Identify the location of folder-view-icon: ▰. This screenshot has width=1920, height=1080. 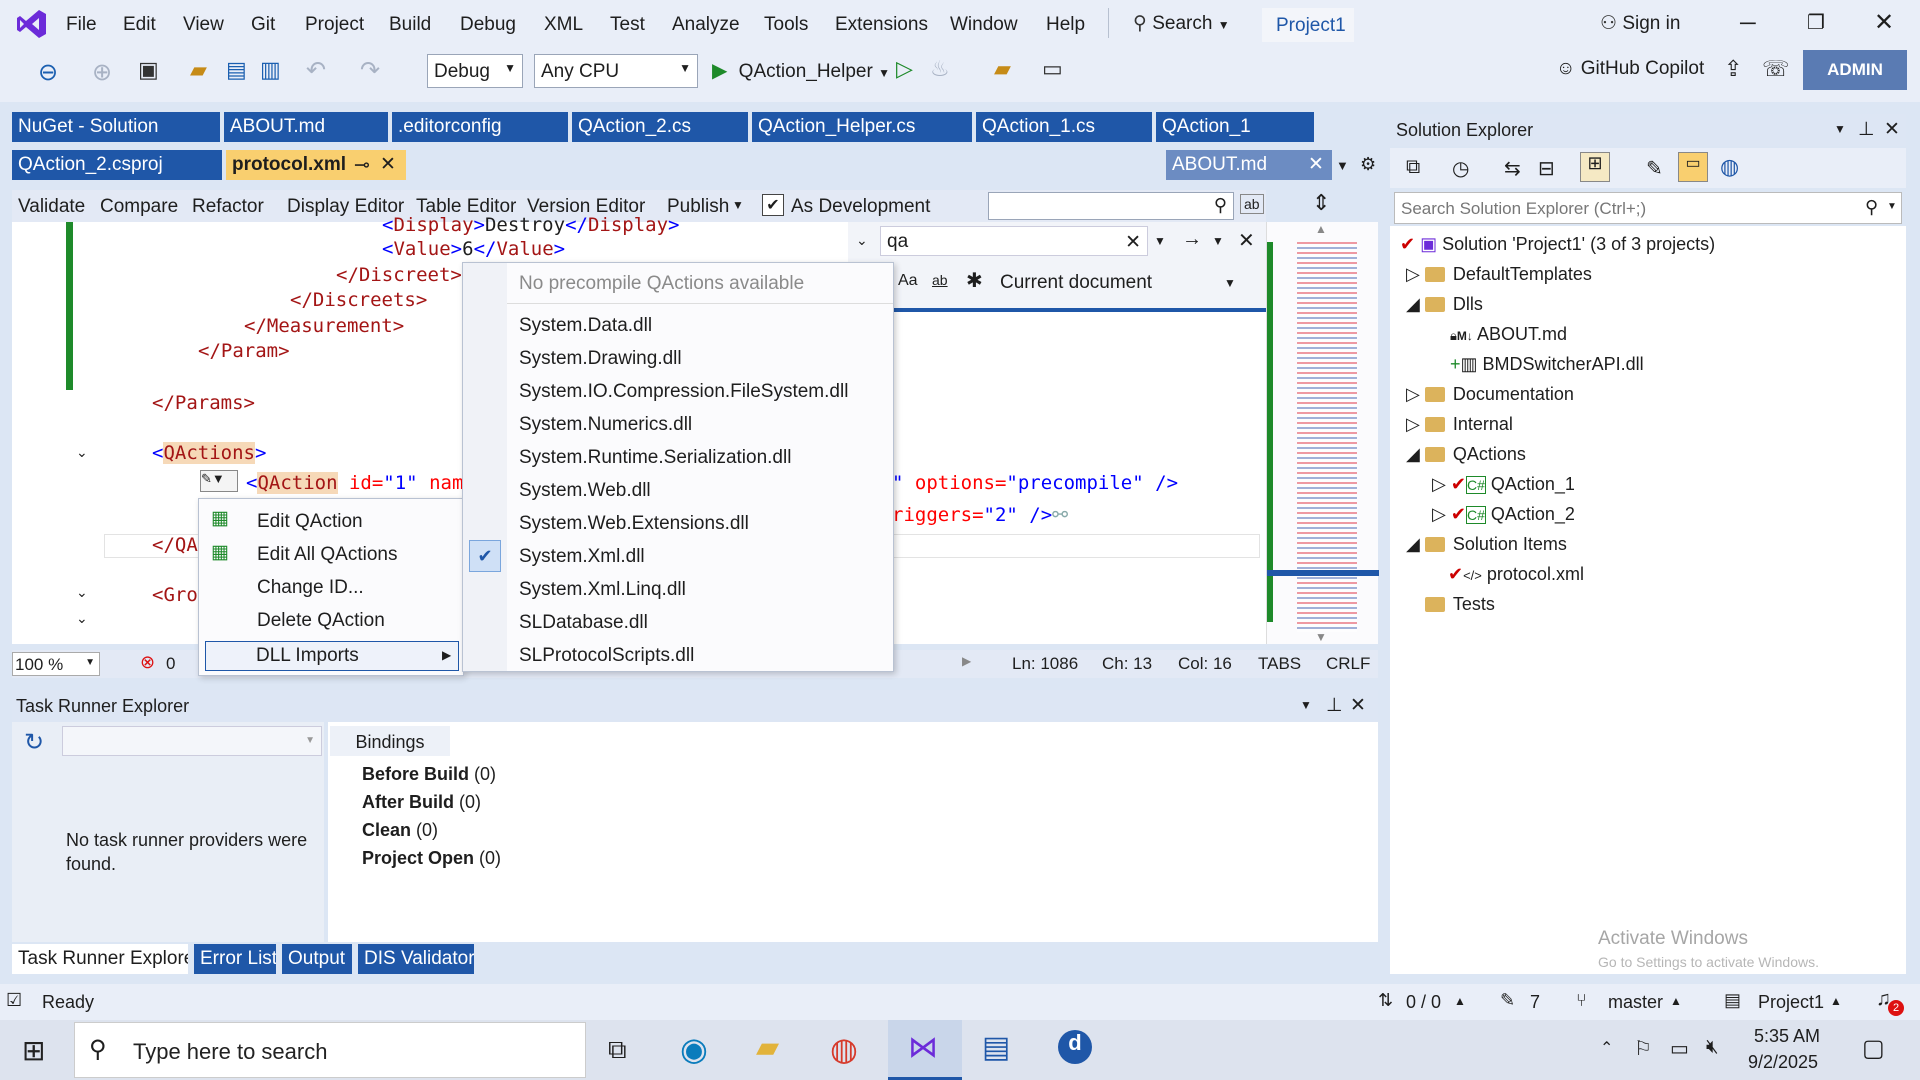
(1002, 69).